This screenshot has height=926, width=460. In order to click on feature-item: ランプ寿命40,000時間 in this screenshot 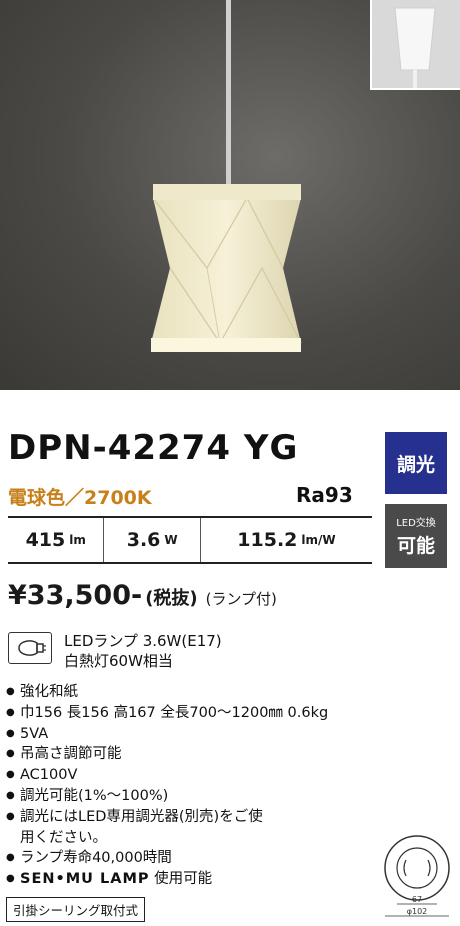, I will do `click(167, 858)`.